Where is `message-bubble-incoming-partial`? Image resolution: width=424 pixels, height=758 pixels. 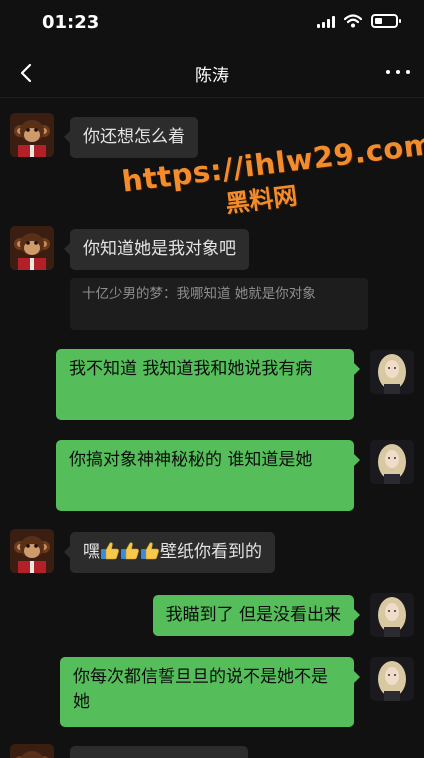
message-bubble-incoming-partial is located at coordinates (159, 752).